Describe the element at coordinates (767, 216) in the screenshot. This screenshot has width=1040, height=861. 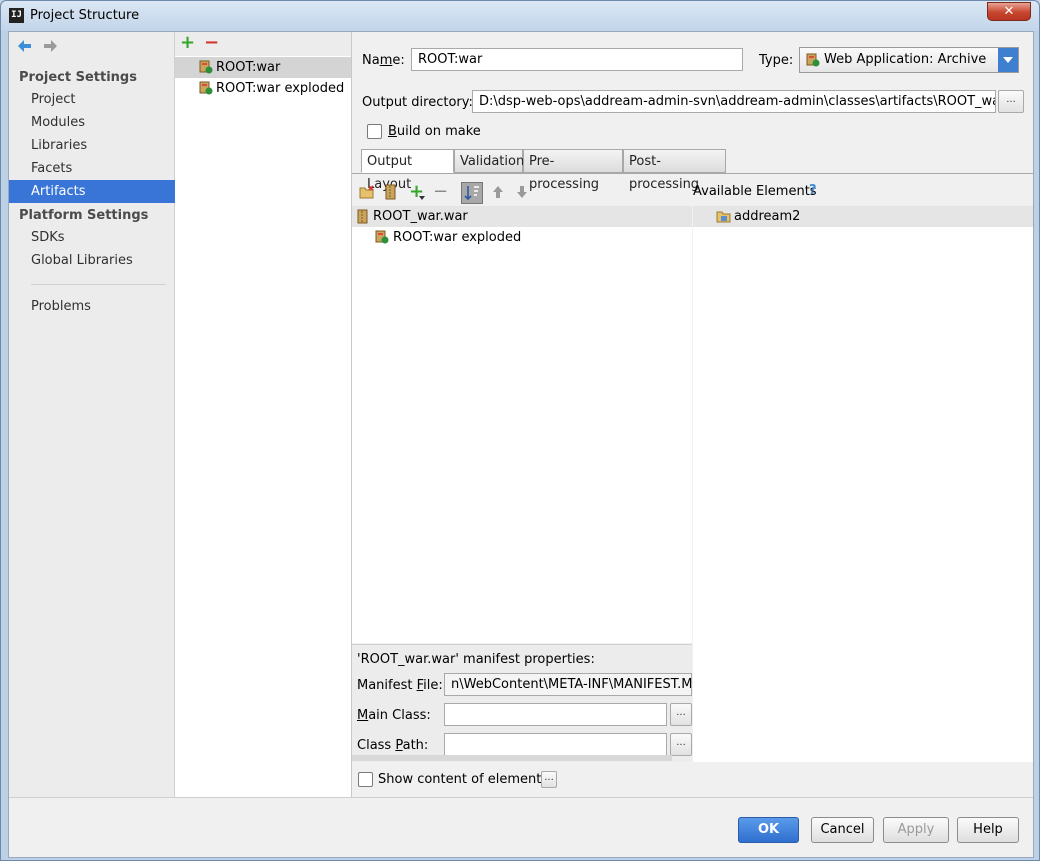
I see `tree-item-label: addream2` at that location.